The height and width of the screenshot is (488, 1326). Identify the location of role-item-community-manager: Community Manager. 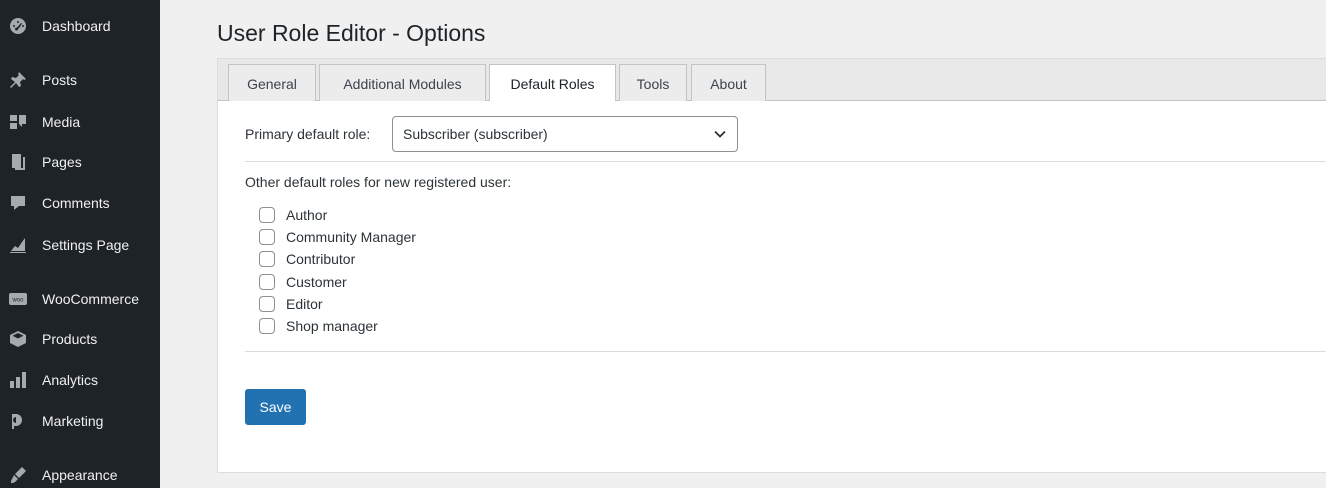
(337, 237).